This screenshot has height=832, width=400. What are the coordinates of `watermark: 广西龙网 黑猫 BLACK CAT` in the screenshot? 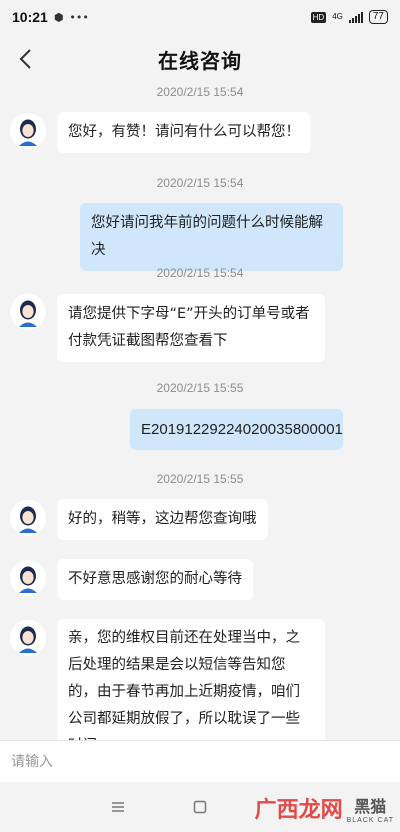 It's located at (324, 808).